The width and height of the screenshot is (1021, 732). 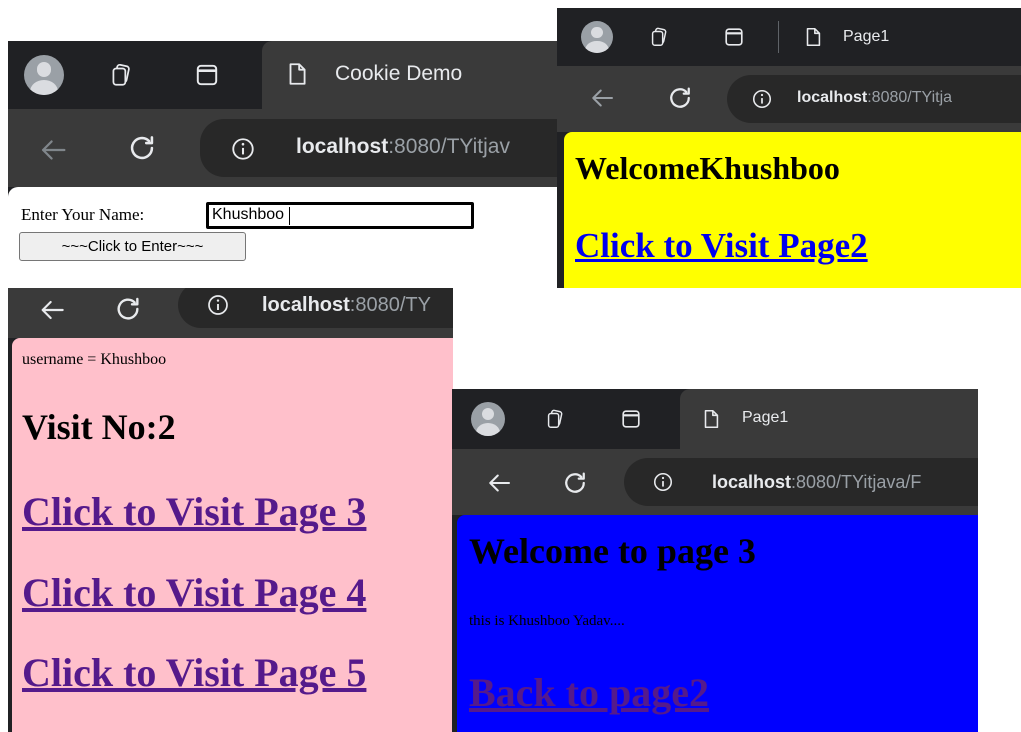 I want to click on address-bar: localhost:8080/TYitjav, so click(x=283, y=148).